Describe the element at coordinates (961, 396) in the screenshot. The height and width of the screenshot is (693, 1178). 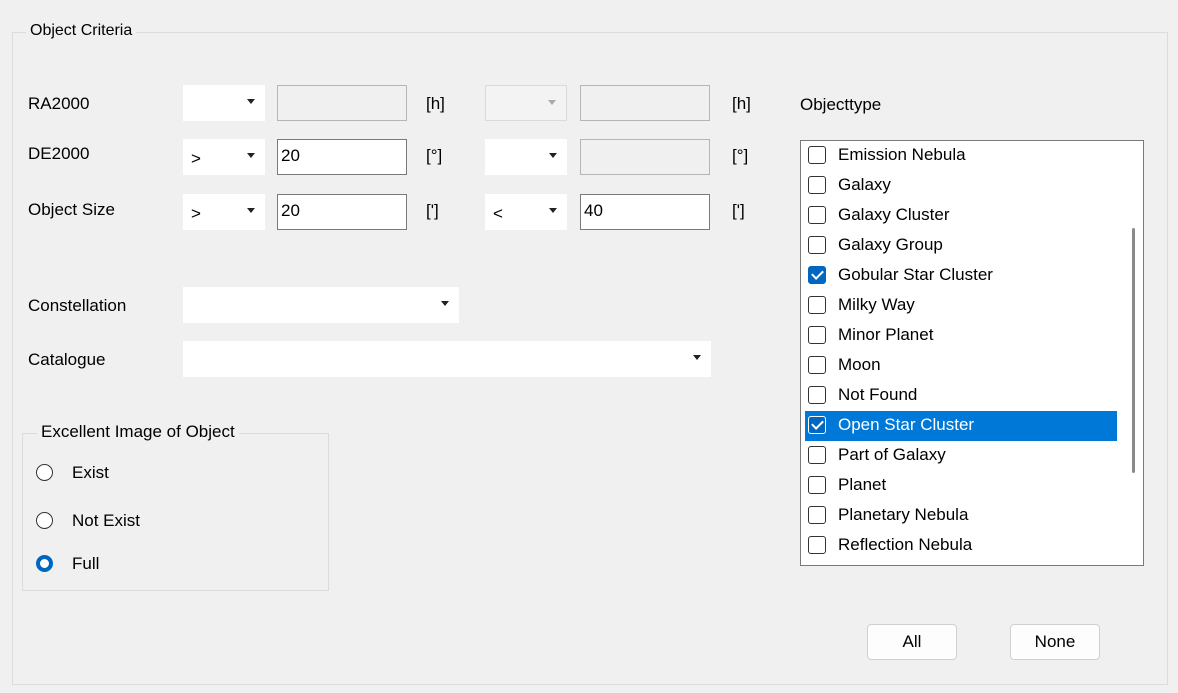
I see `objecttype-item: Not Found` at that location.